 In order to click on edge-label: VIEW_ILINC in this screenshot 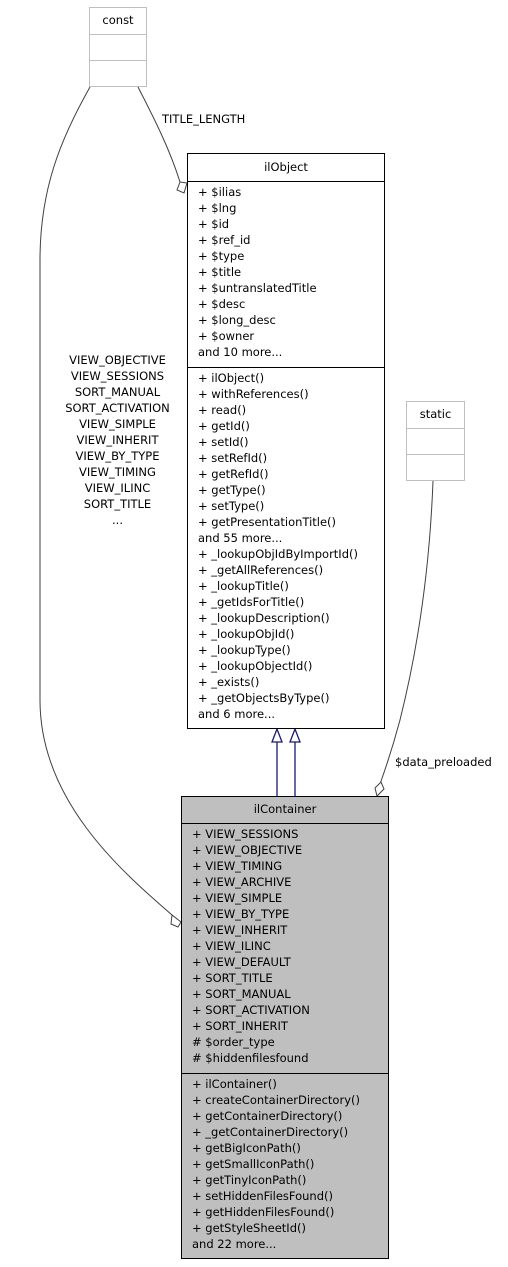, I will do `click(117, 488)`.